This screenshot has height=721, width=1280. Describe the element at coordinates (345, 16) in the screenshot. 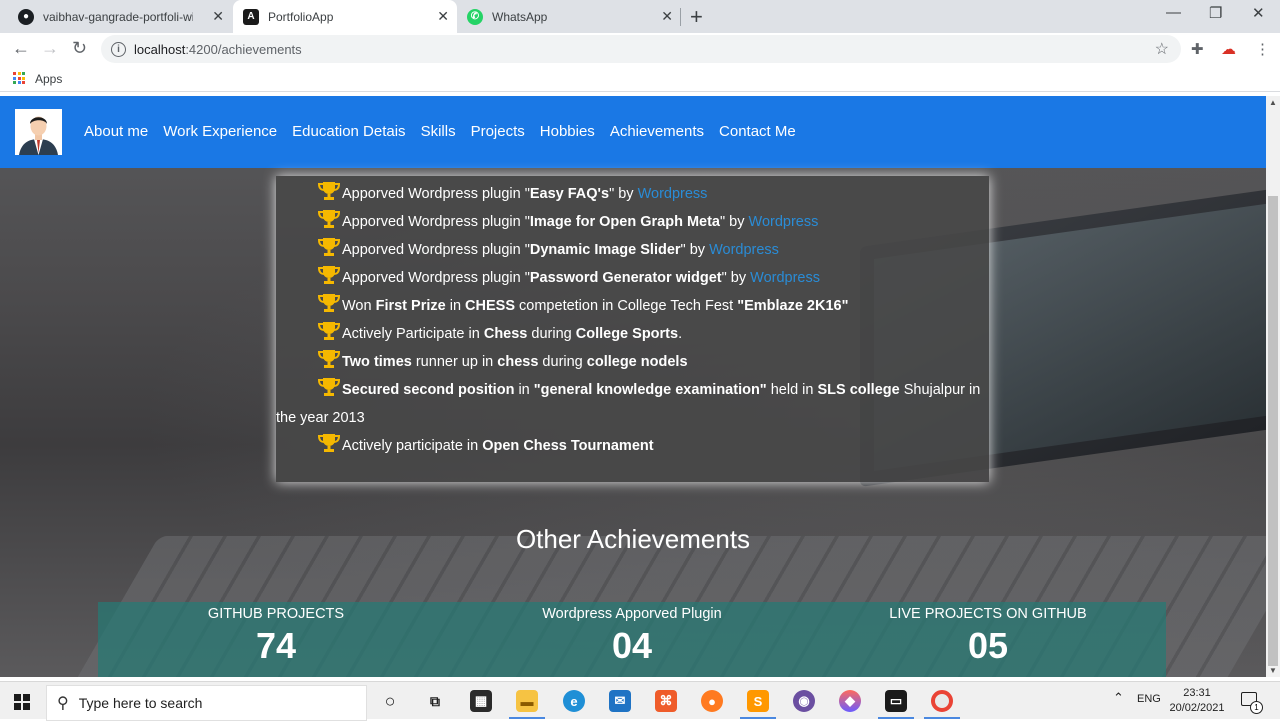

I see `tab-portfolioapp: A PortfolioApp ✕` at that location.